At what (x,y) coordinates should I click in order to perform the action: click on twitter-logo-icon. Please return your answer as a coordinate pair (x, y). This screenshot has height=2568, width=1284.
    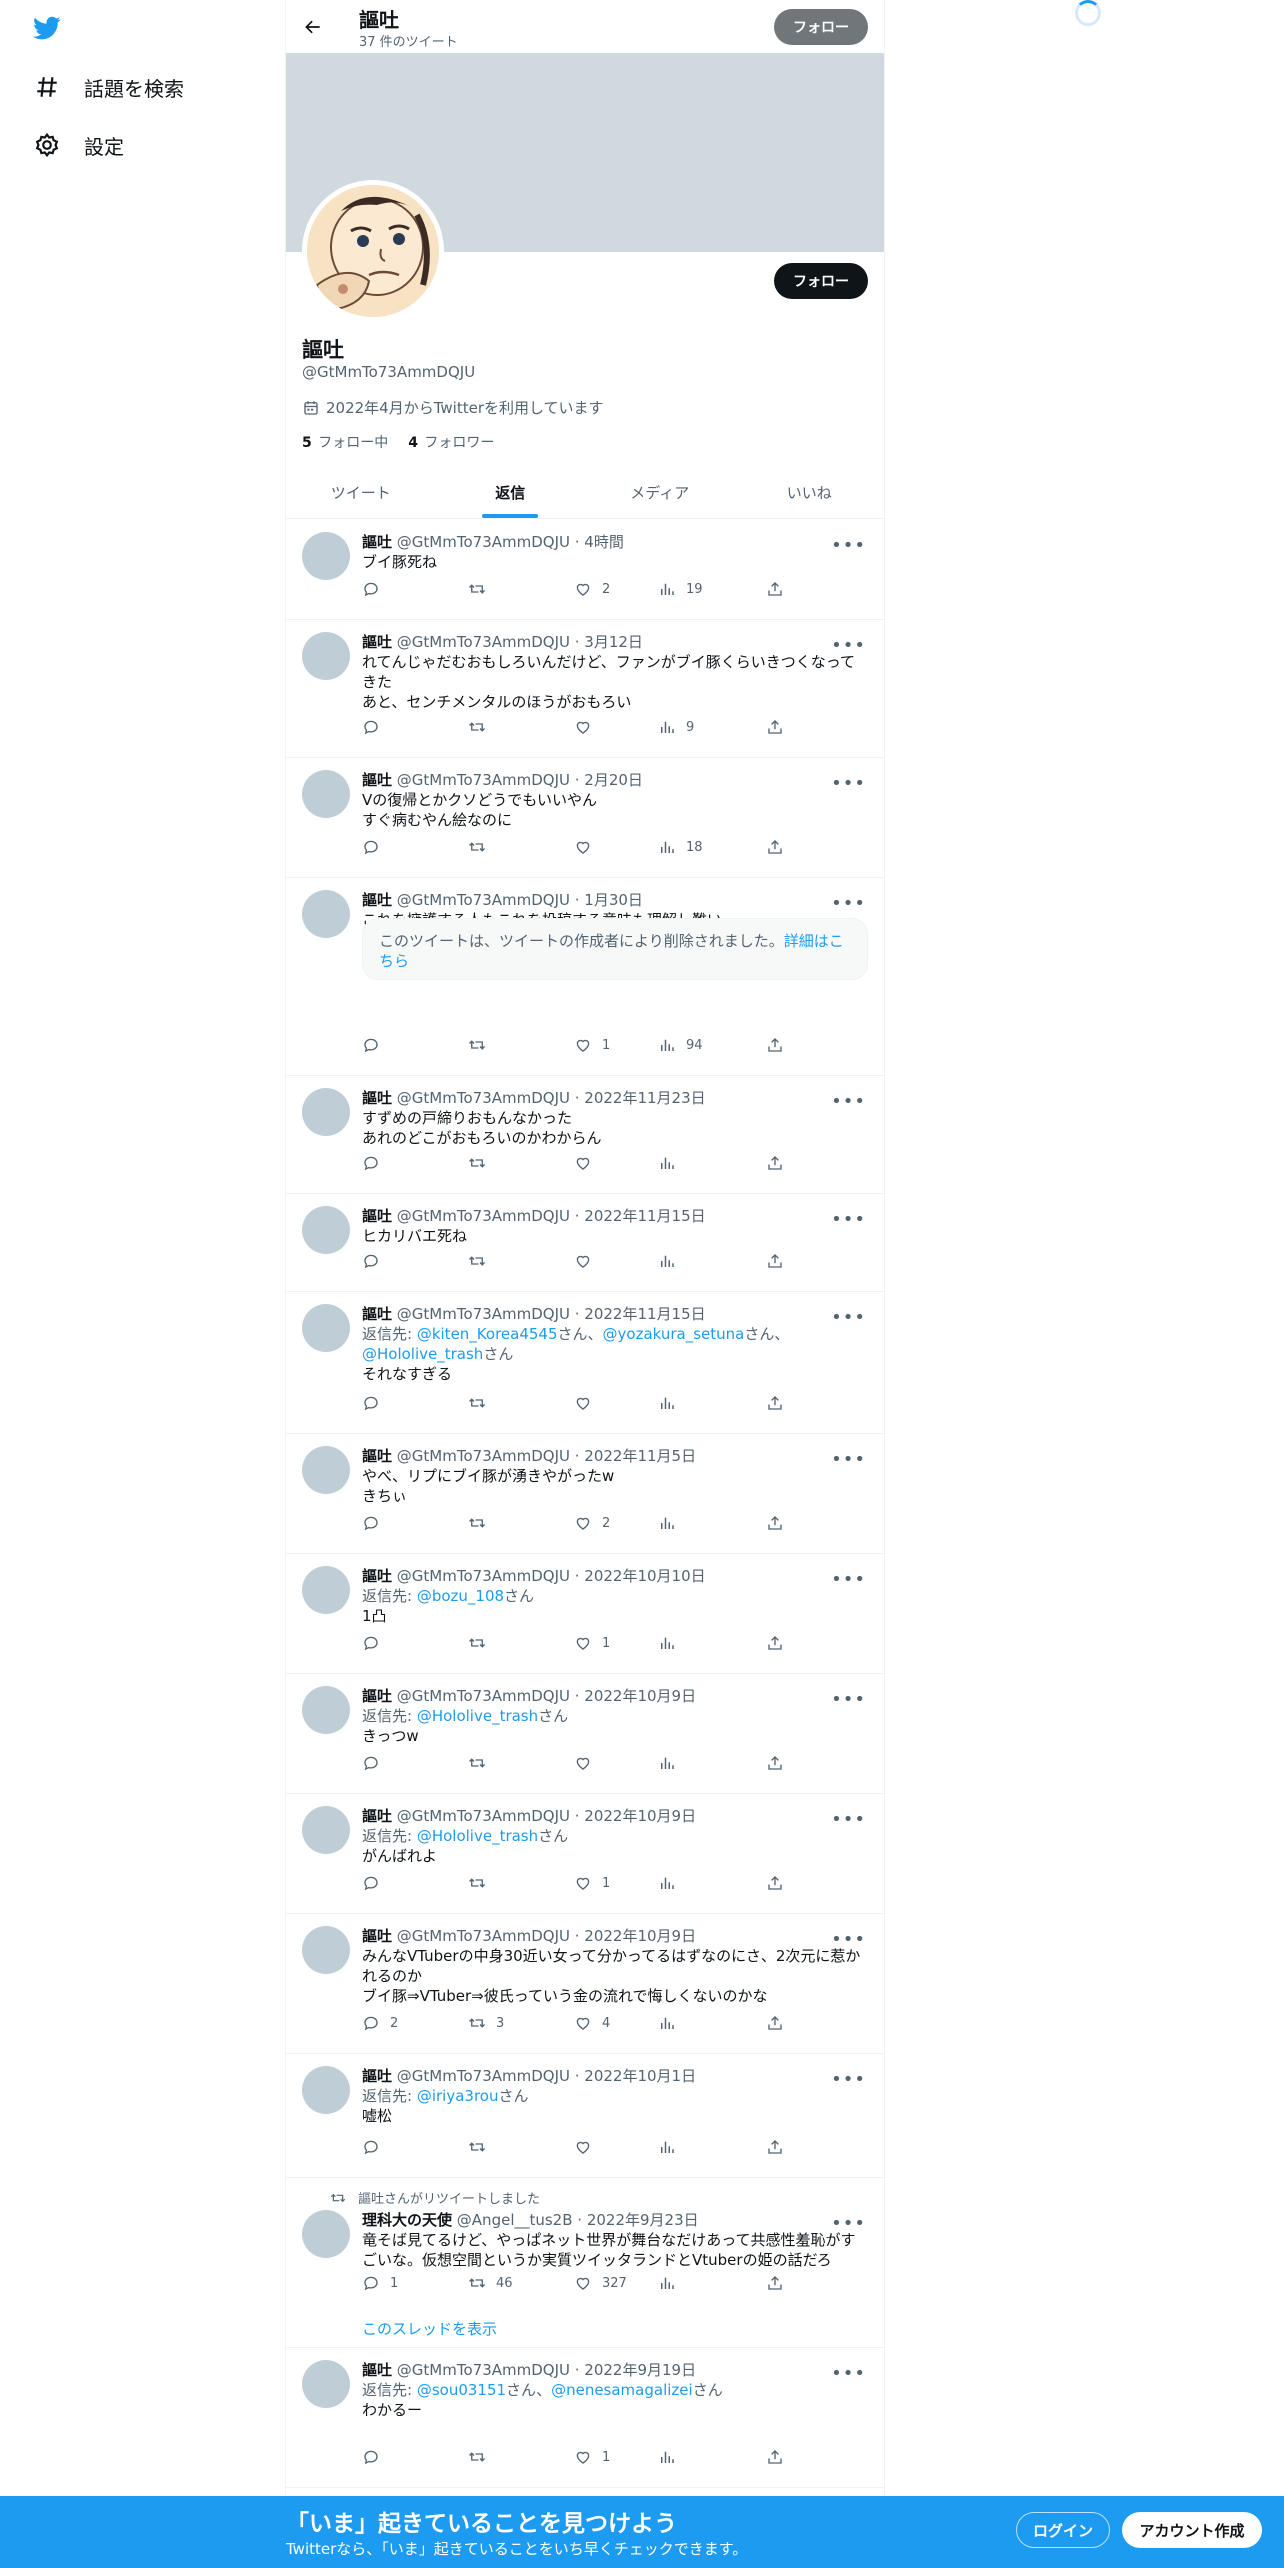
    Looking at the image, I should click on (47, 28).